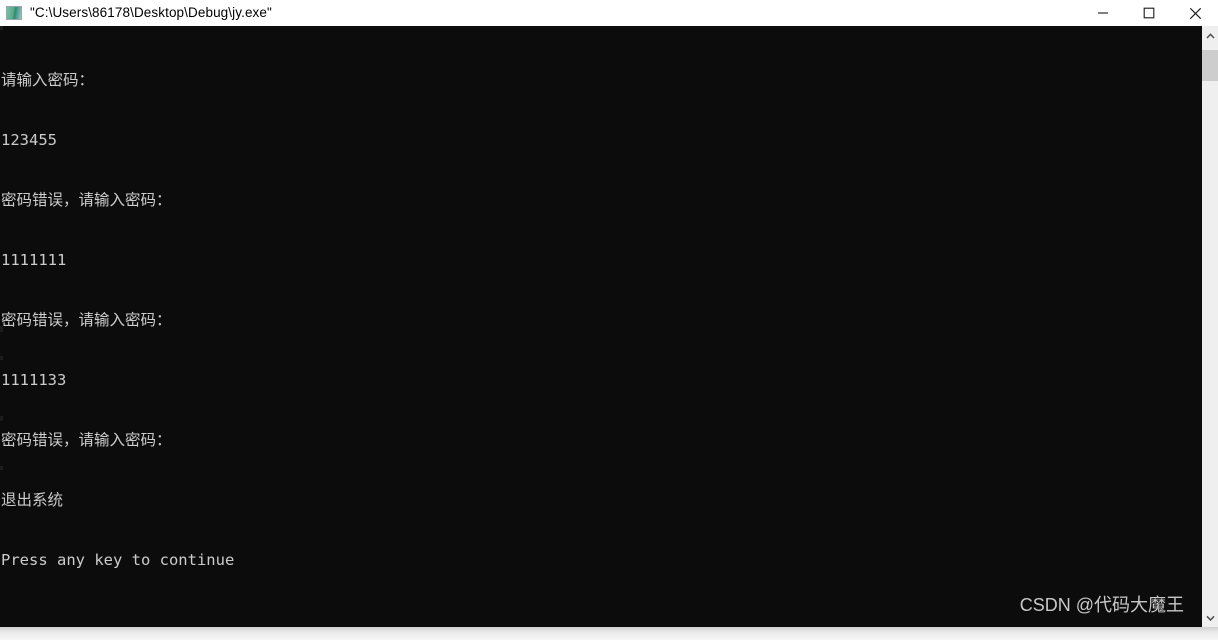 The height and width of the screenshot is (640, 1218). I want to click on window-controls, so click(1149, 13).